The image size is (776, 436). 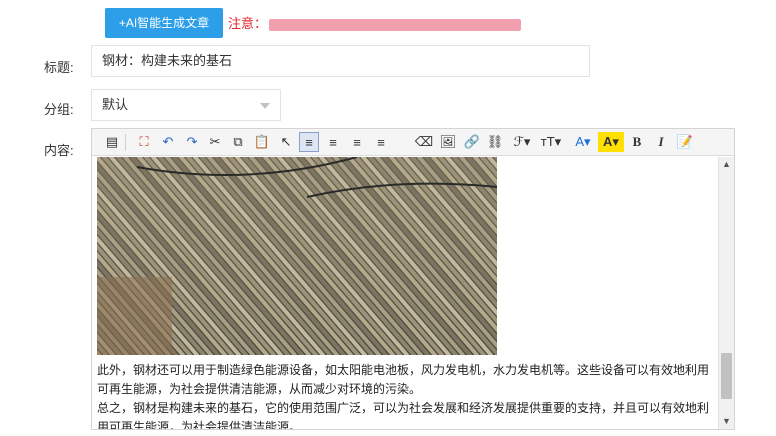 What do you see at coordinates (59, 150) in the screenshot?
I see `content-label: 内容:` at bounding box center [59, 150].